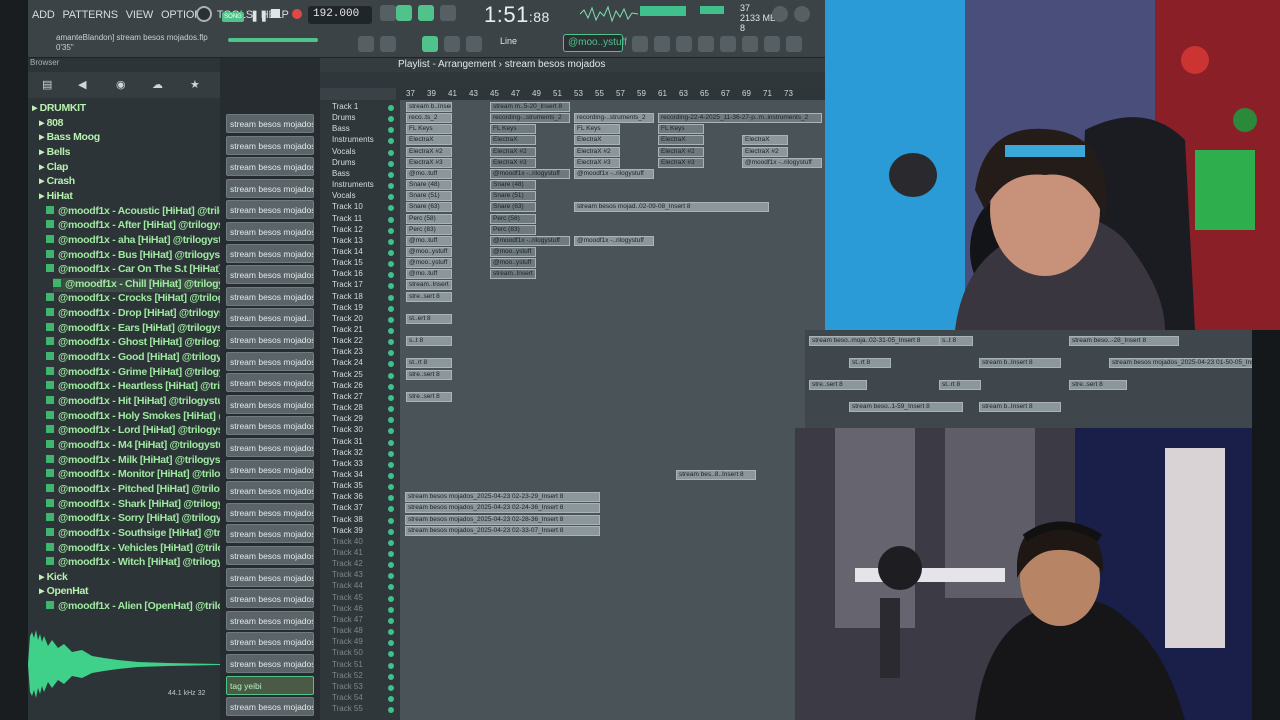 This screenshot has height=720, width=1280. I want to click on browser-file: @moodf1x - Milk [HiHat] @trilogystuff, so click(133, 461).